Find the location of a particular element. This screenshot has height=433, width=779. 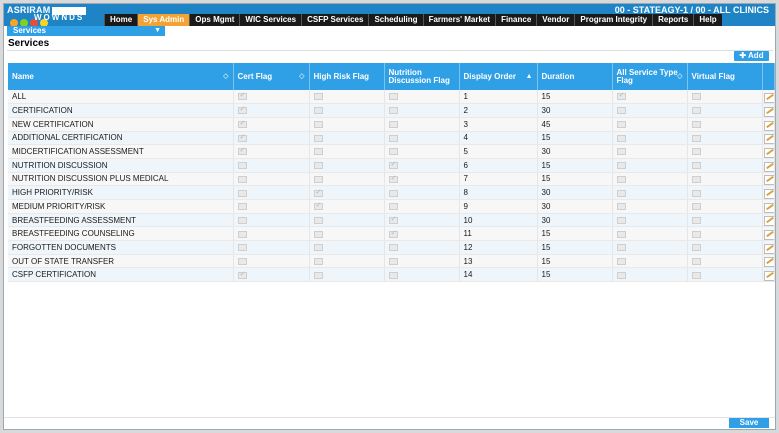

nav-item-vendor: Vendor is located at coordinates (555, 20).